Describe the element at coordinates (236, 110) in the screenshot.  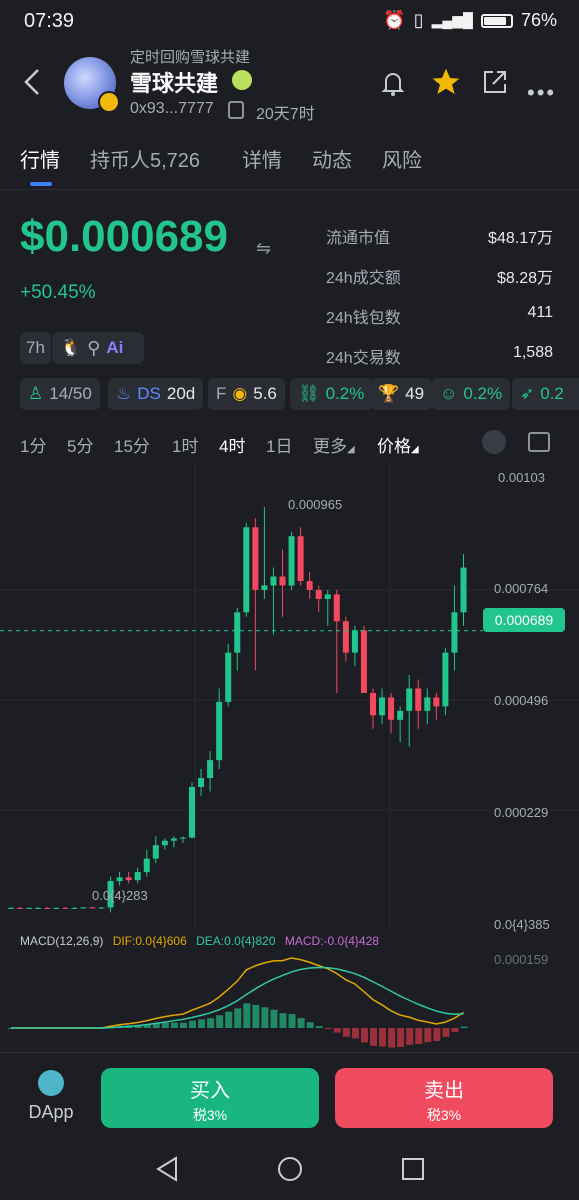
I see `copy-icon` at that location.